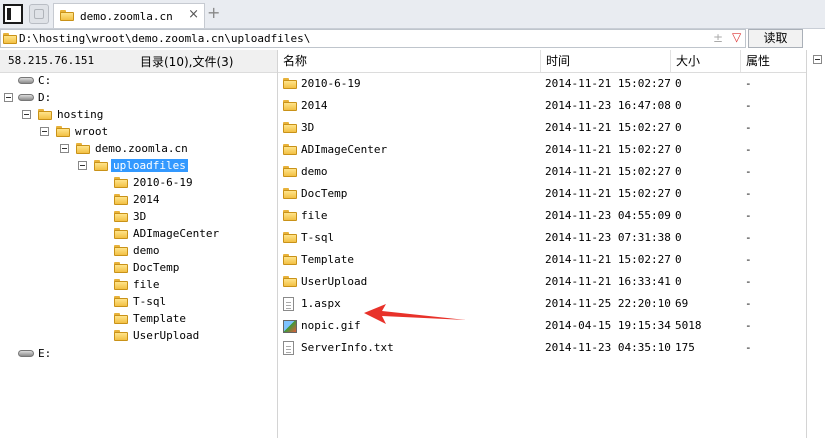 The height and width of the screenshot is (438, 825). What do you see at coordinates (542, 304) in the screenshot?
I see `table-row: 1.aspx 2014-11-25 22:20:10 69 -` at bounding box center [542, 304].